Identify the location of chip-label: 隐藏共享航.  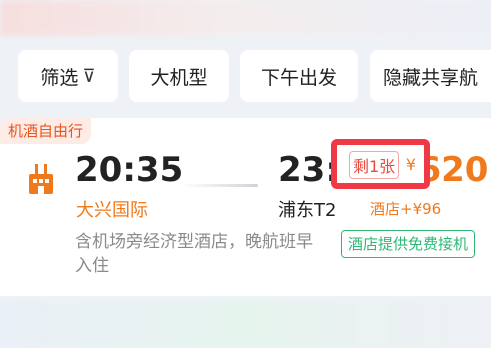
(430, 77).